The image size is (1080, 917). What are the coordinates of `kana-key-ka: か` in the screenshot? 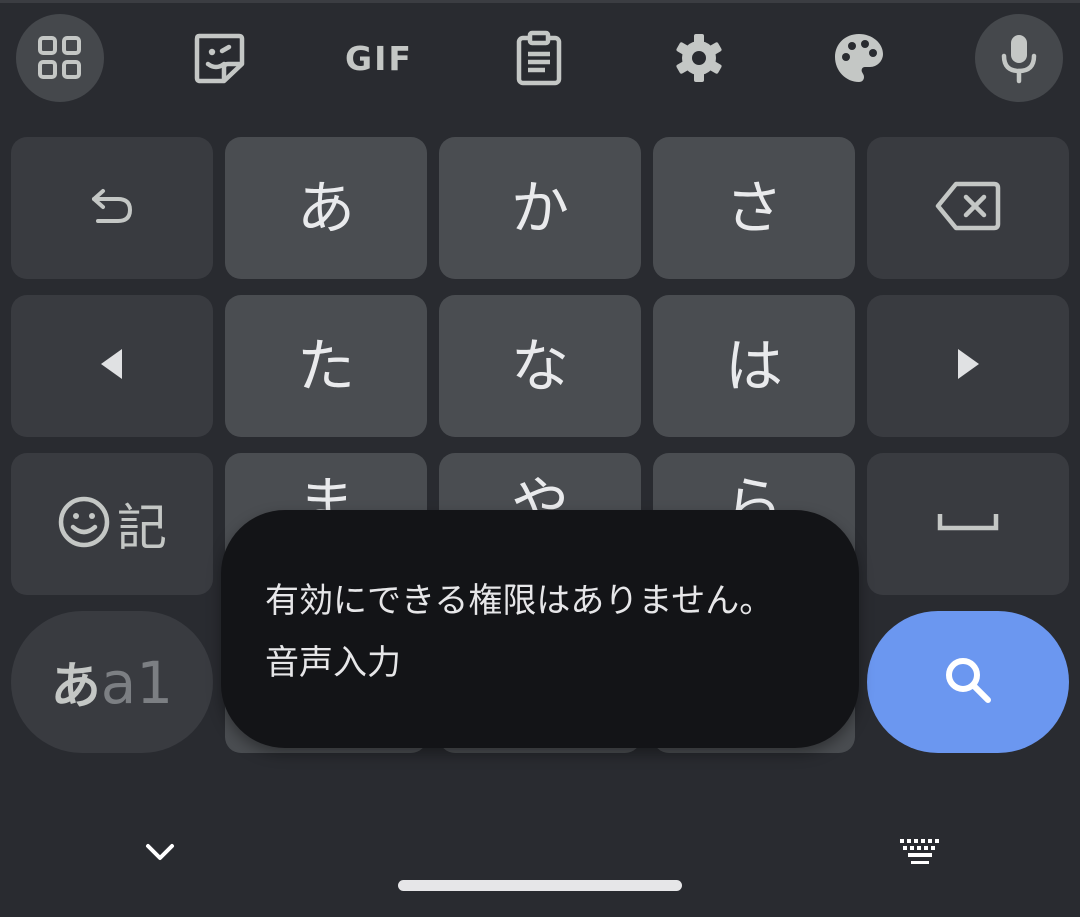 It's located at (540, 208).